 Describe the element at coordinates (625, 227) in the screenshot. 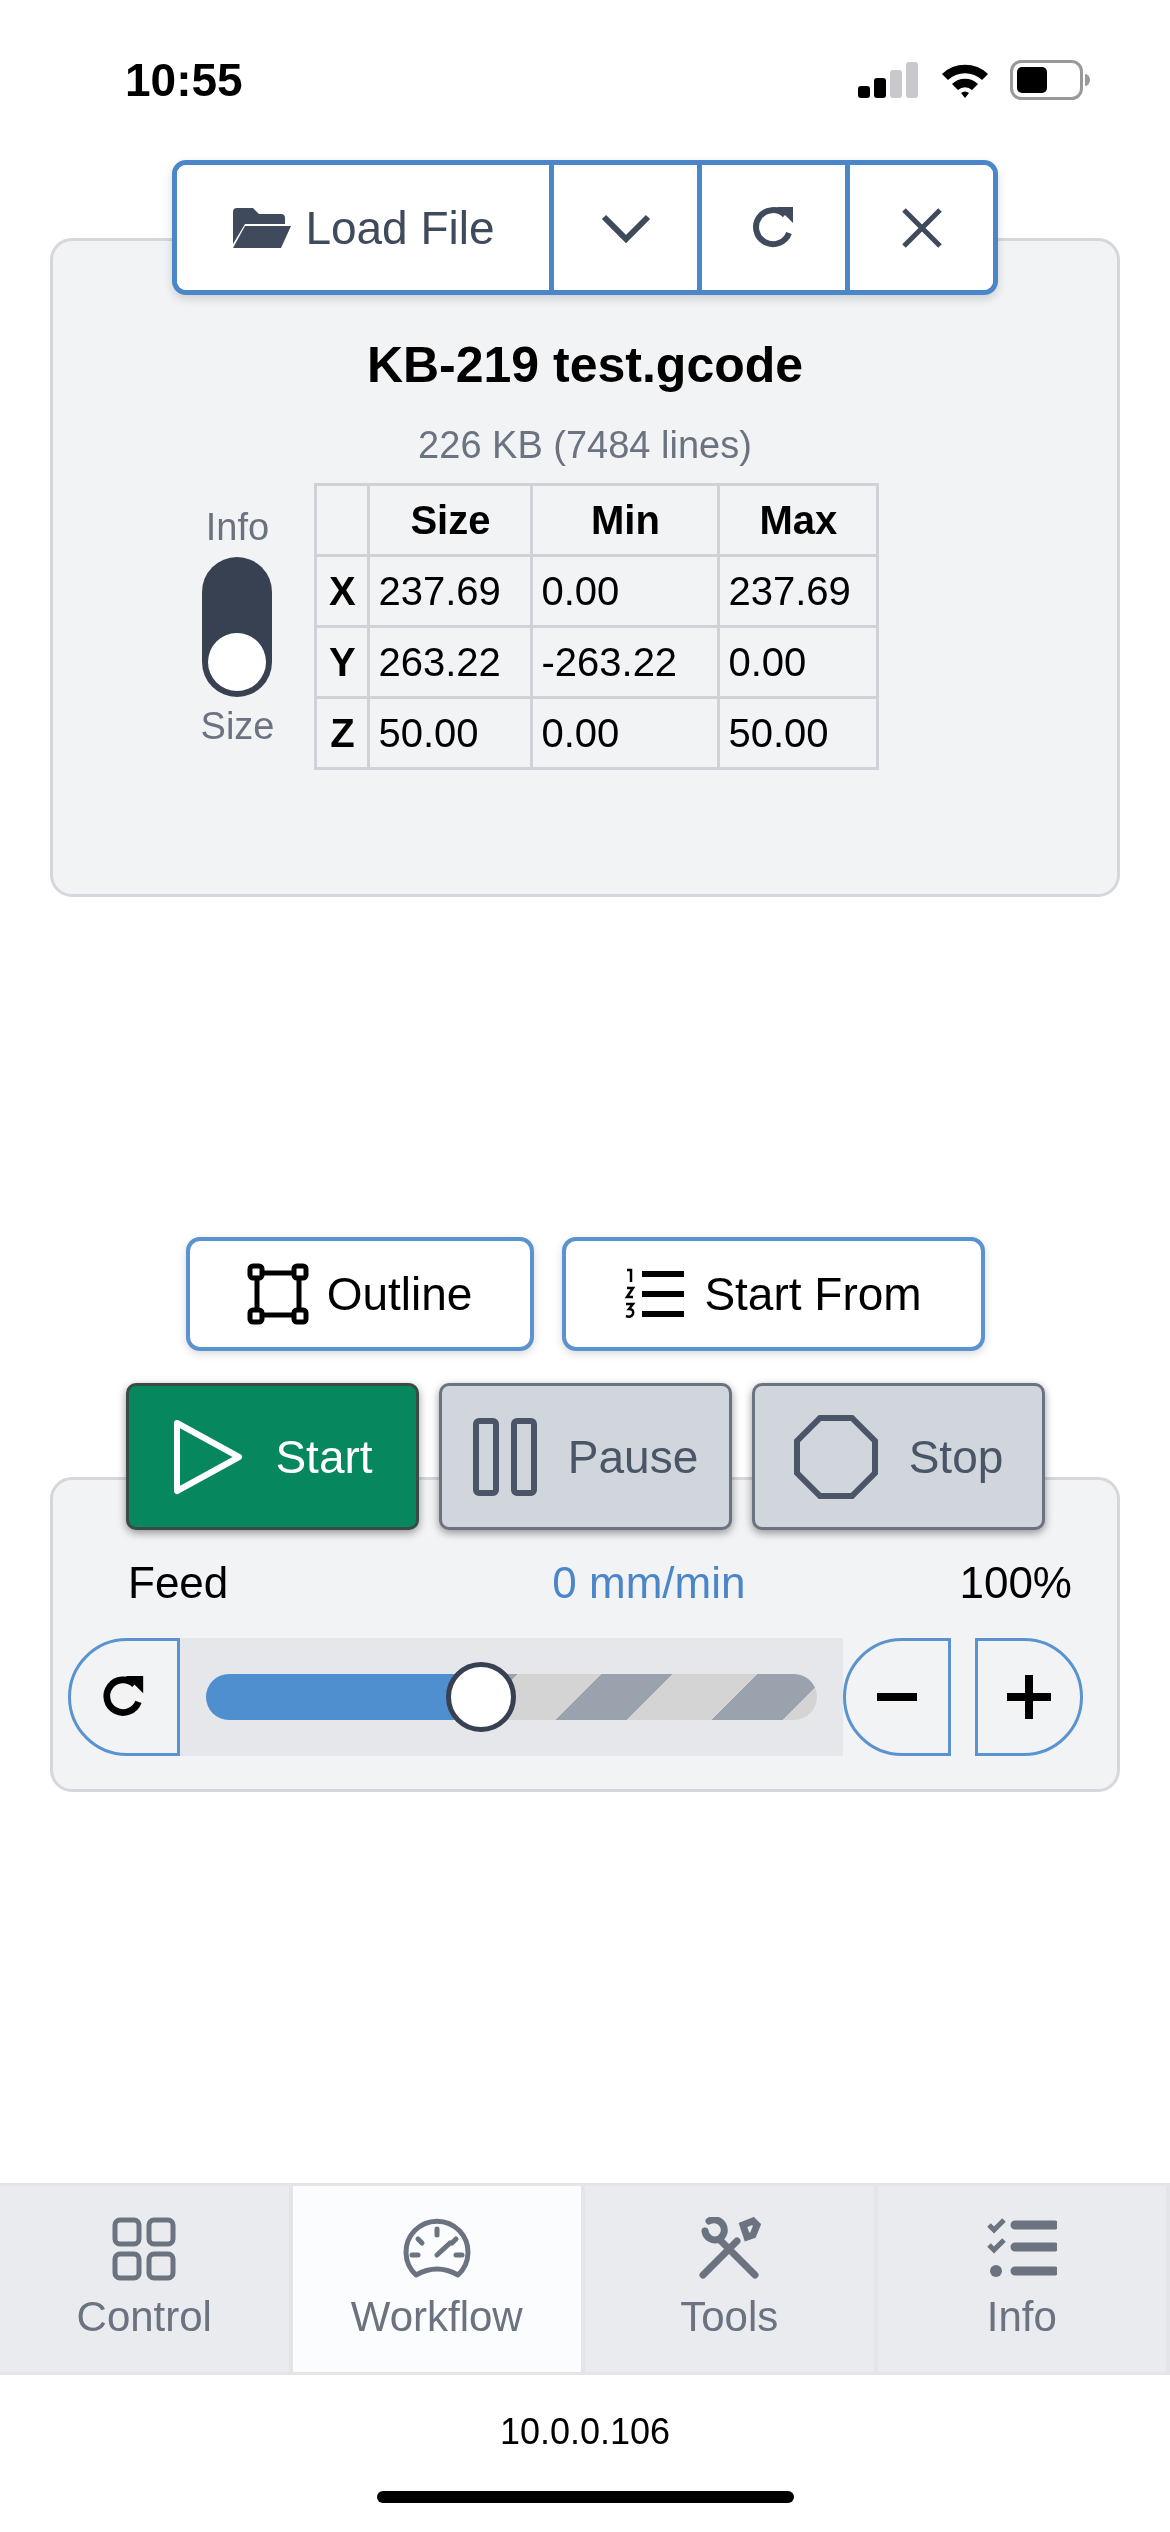

I see `chevron-down-icon` at that location.